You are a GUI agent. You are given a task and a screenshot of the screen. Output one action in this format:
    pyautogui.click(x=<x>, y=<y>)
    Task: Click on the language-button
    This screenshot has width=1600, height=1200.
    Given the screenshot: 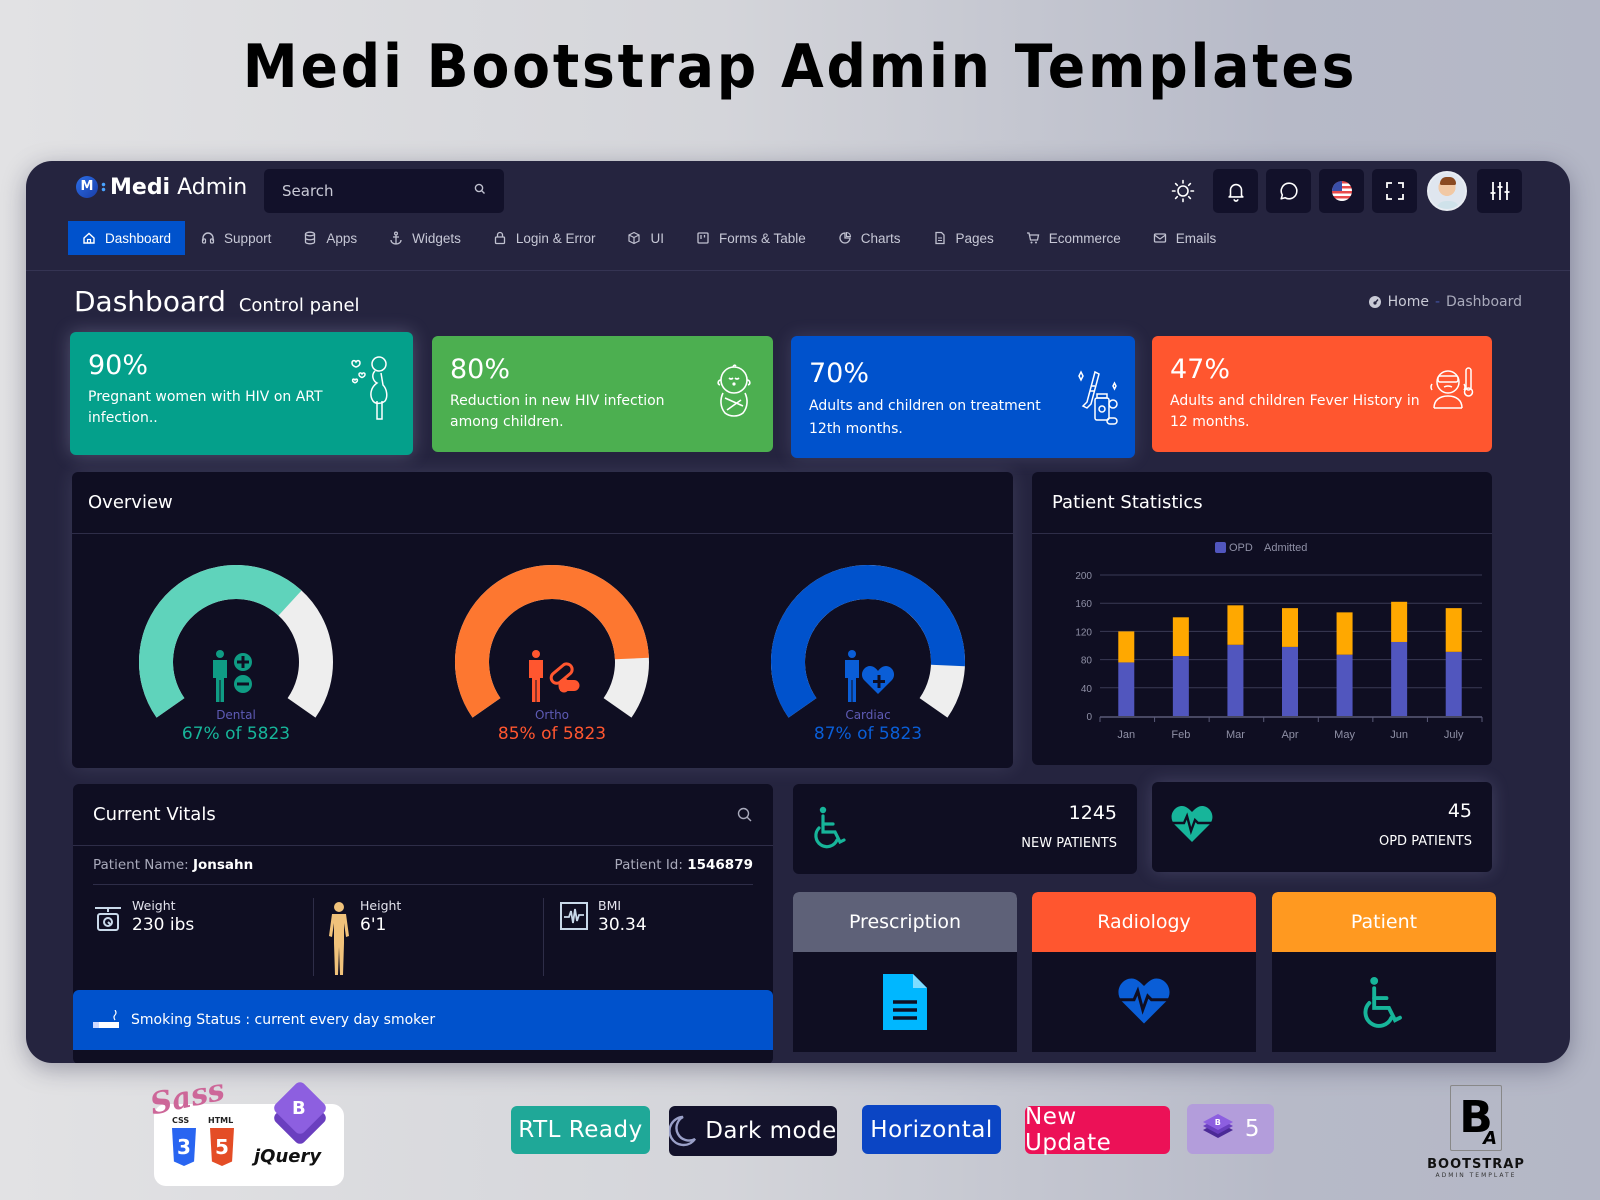 What is the action you would take?
    pyautogui.click(x=1341, y=191)
    